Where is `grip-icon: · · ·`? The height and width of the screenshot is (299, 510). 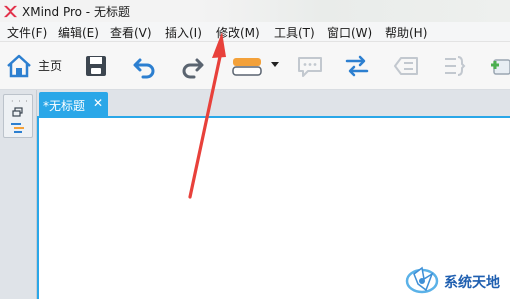 grip-icon: · · · is located at coordinates (20, 101).